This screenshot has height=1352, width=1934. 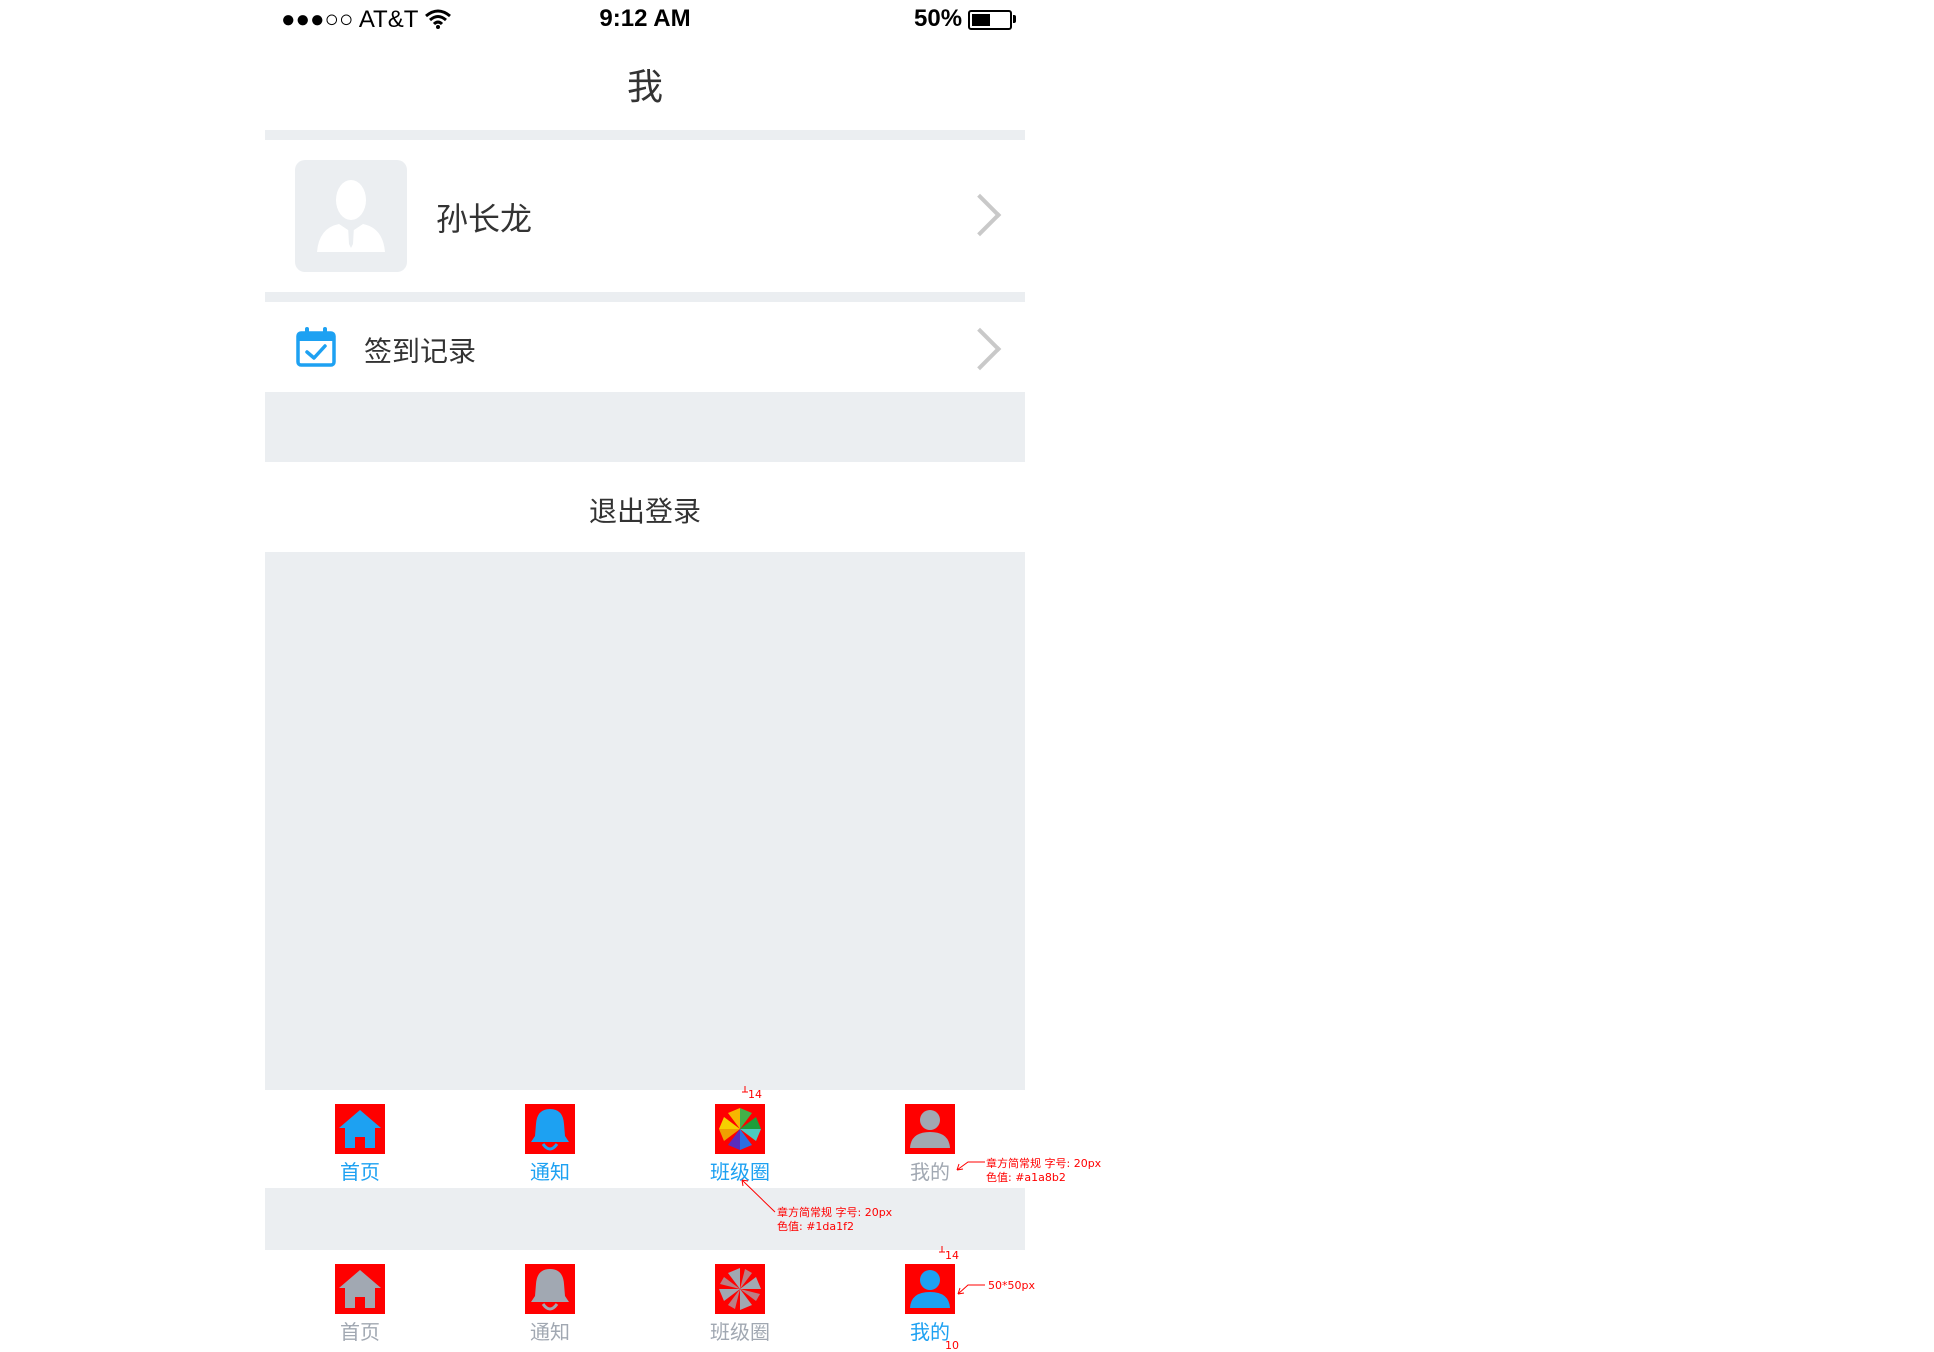 I want to click on color-annotation: 色值: #1da1f2, so click(x=816, y=1226).